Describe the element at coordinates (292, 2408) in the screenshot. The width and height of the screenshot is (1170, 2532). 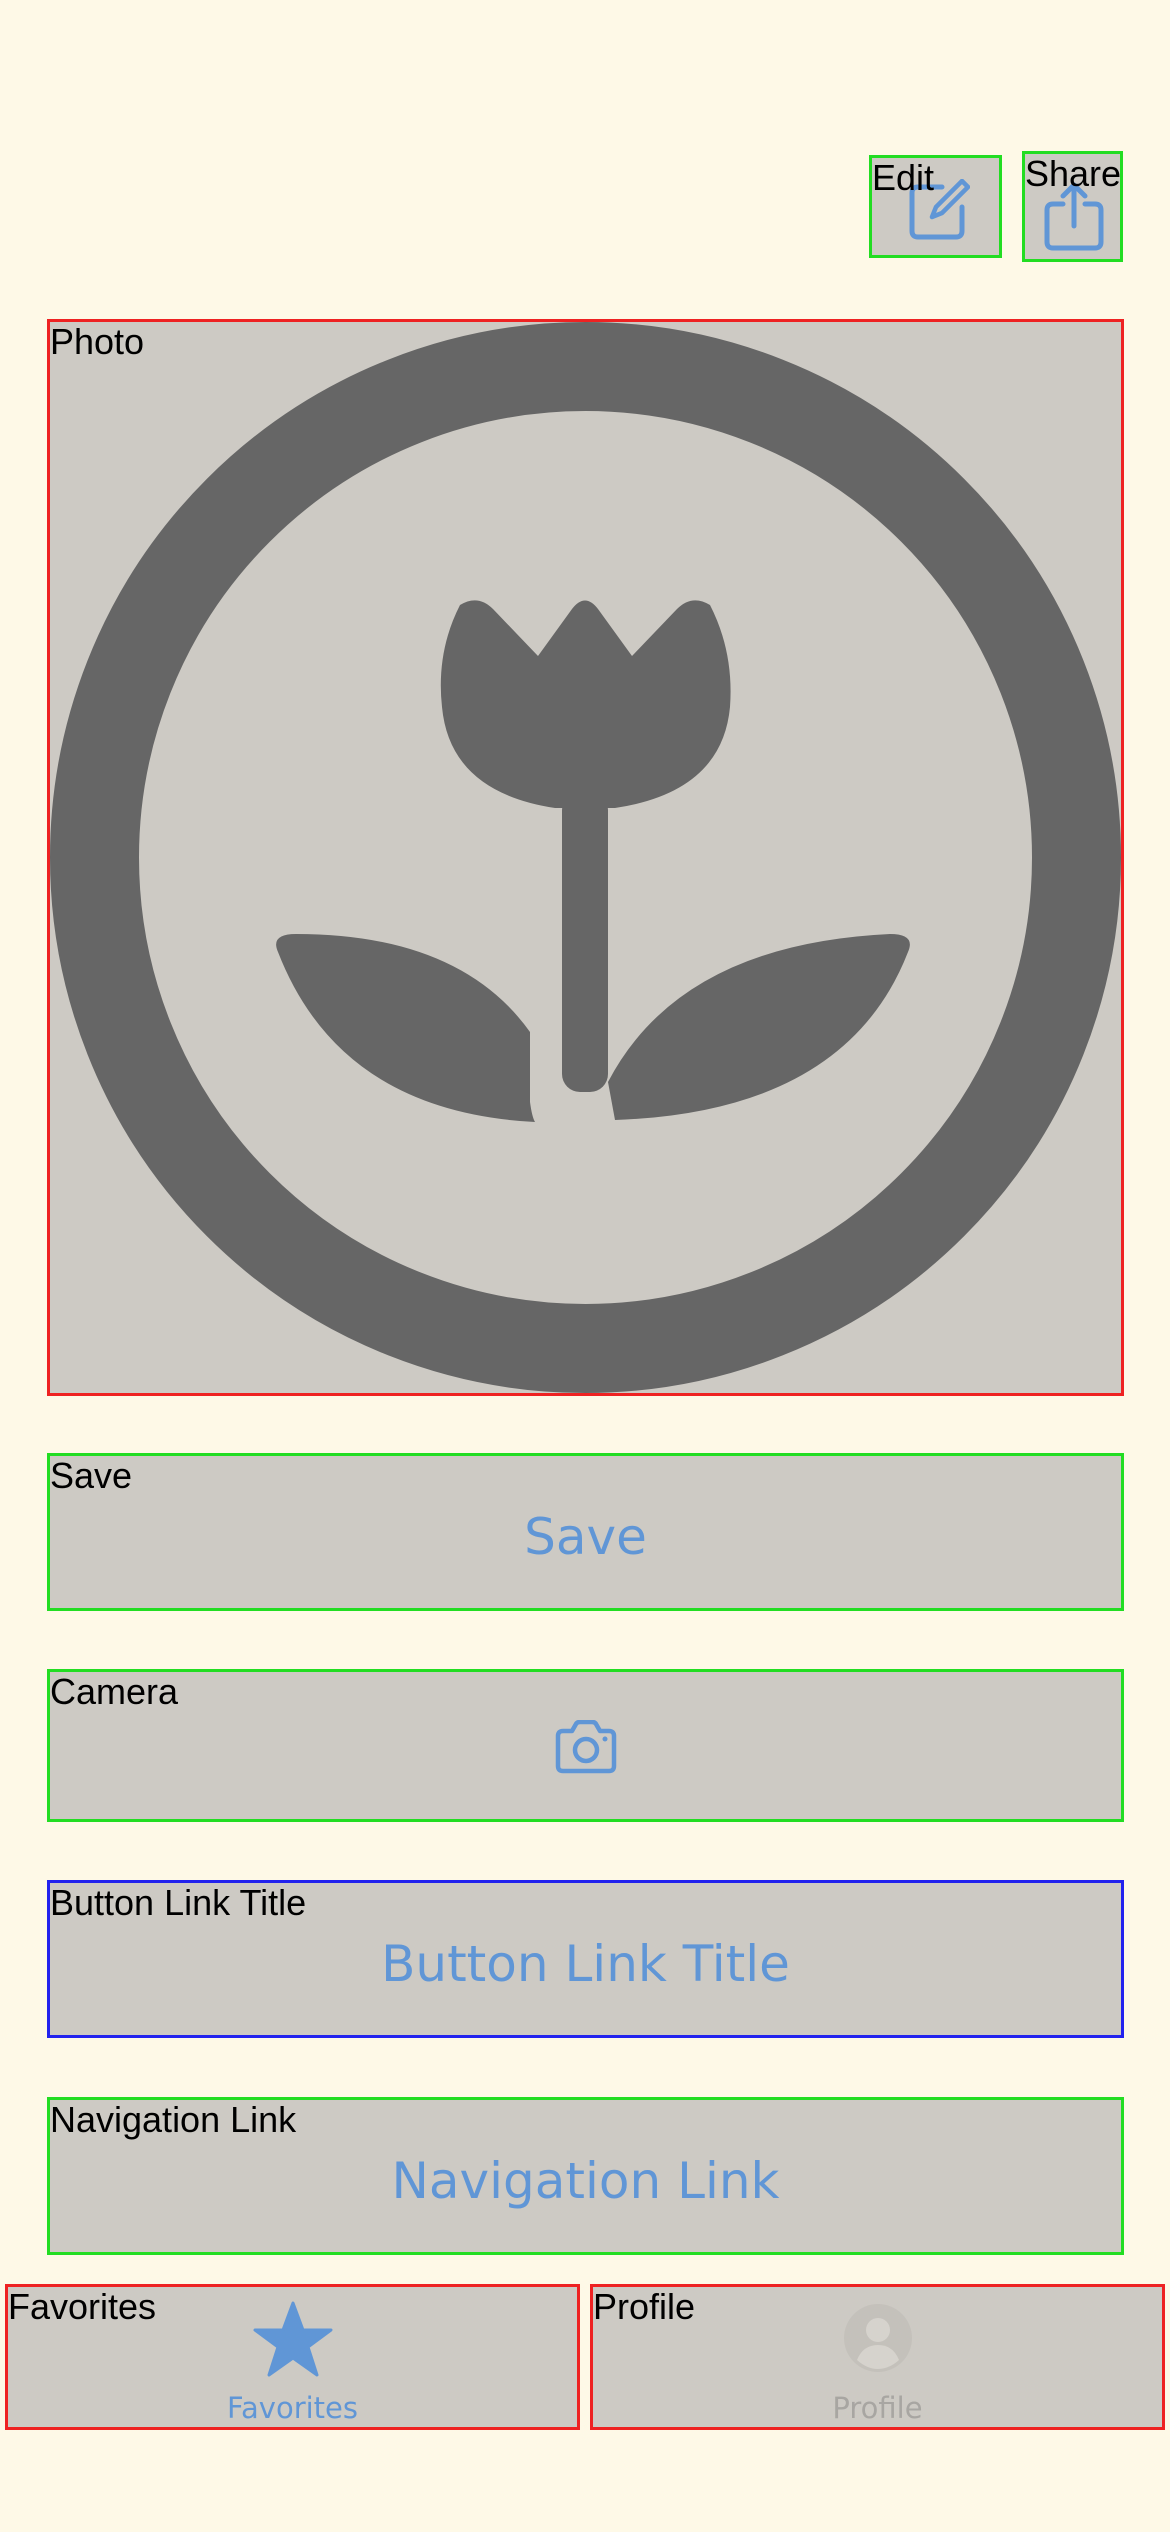
I see `tab-favorites-label: Favorites` at that location.